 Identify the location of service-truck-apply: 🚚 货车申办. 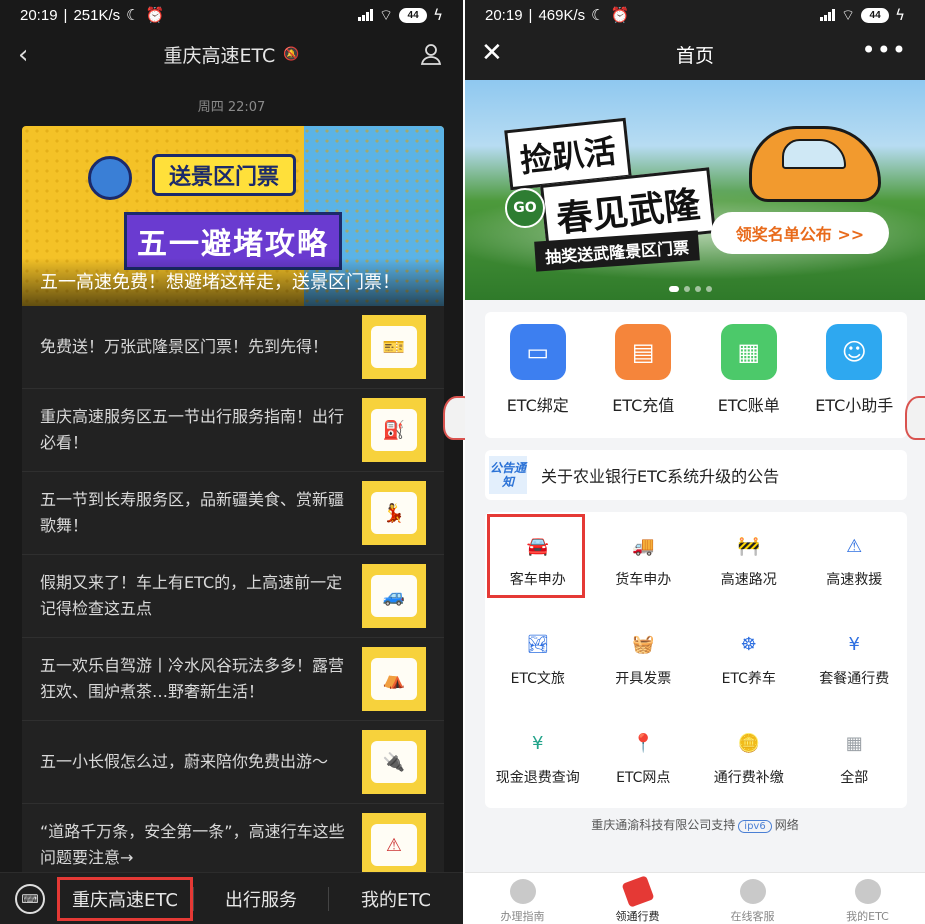
(644, 561).